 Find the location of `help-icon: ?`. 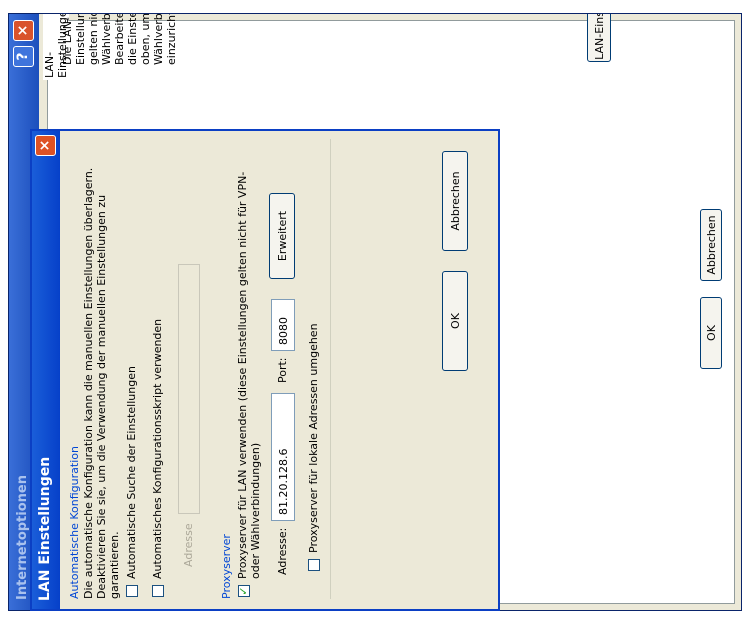

help-icon: ? is located at coordinates (23, 56).